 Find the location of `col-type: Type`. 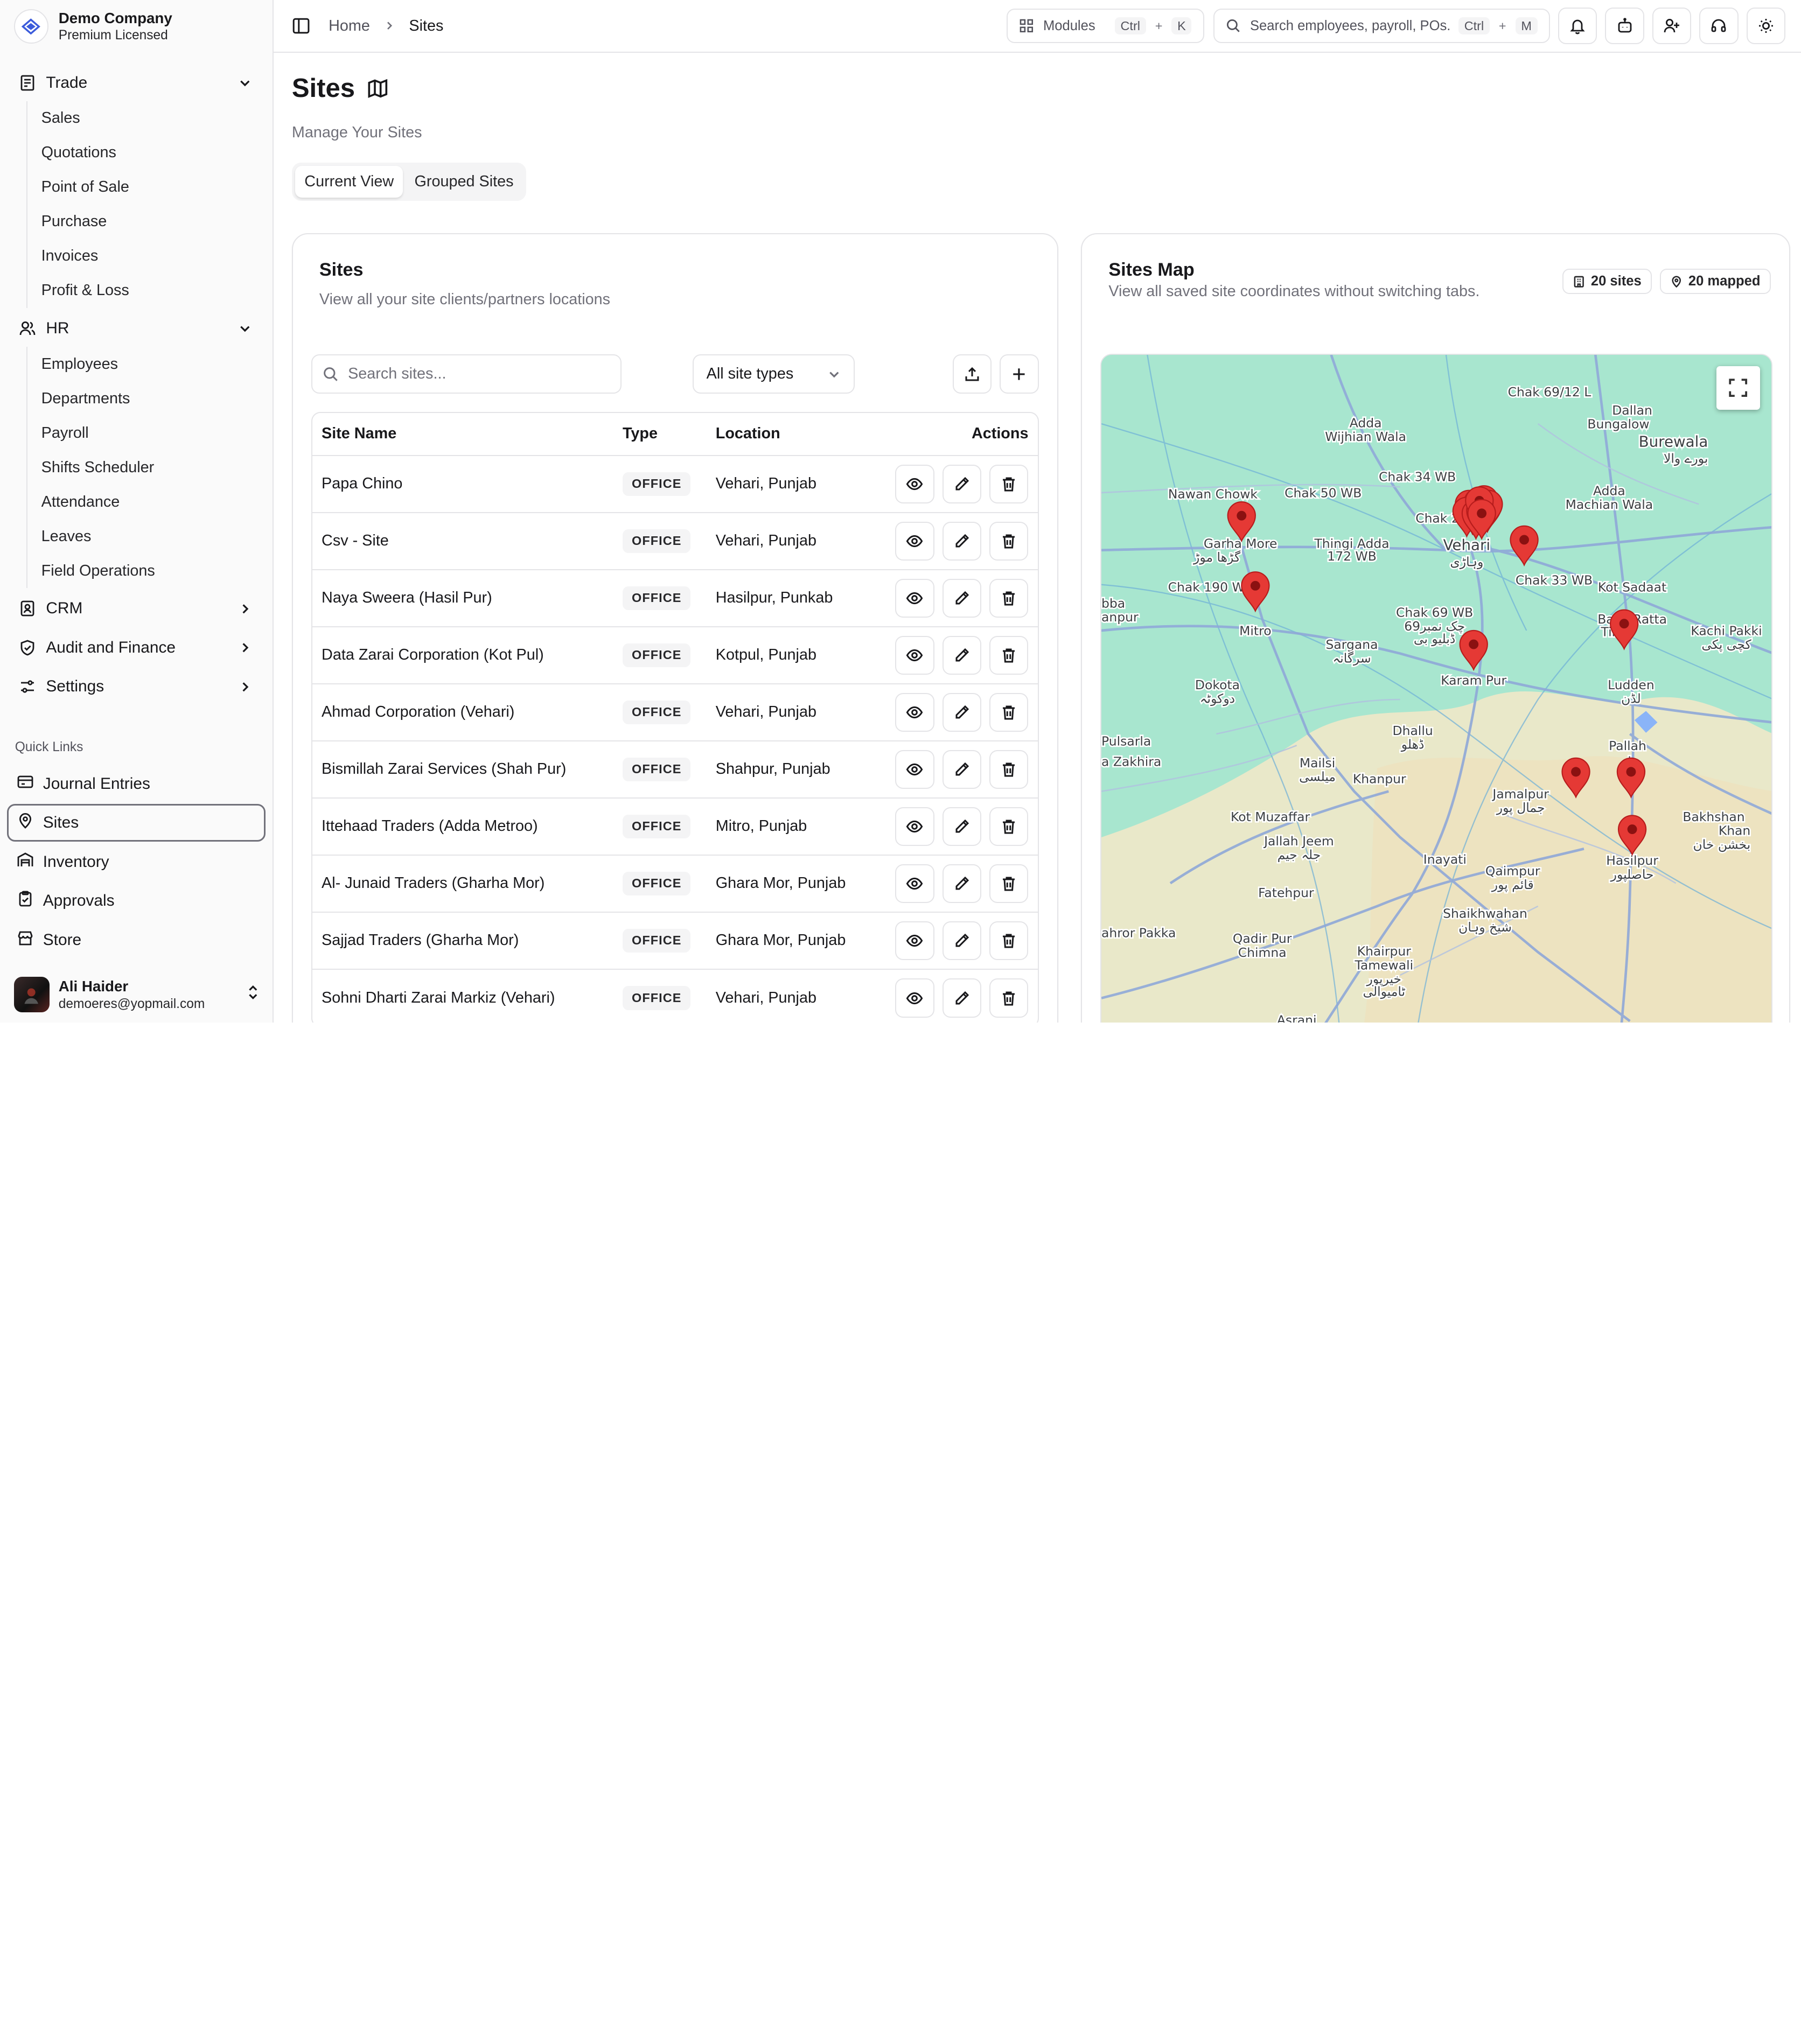

col-type: Type is located at coordinates (660, 434).